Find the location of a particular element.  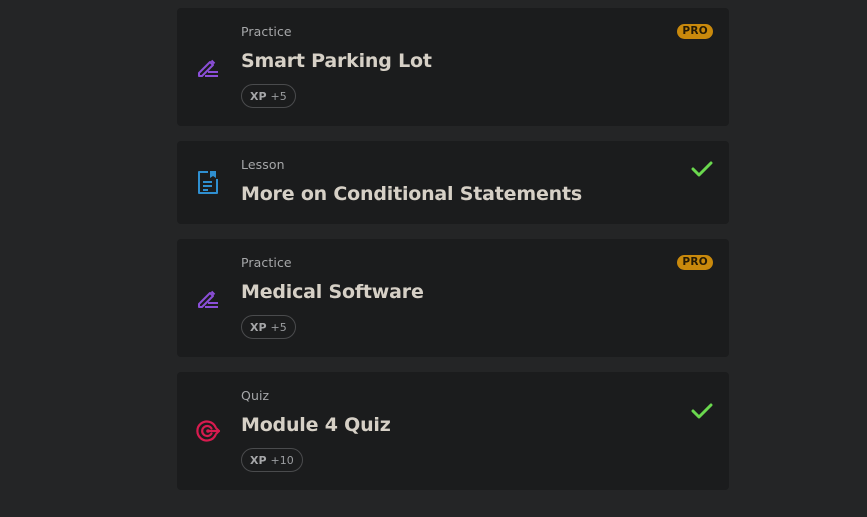

document-icon is located at coordinates (208, 182).